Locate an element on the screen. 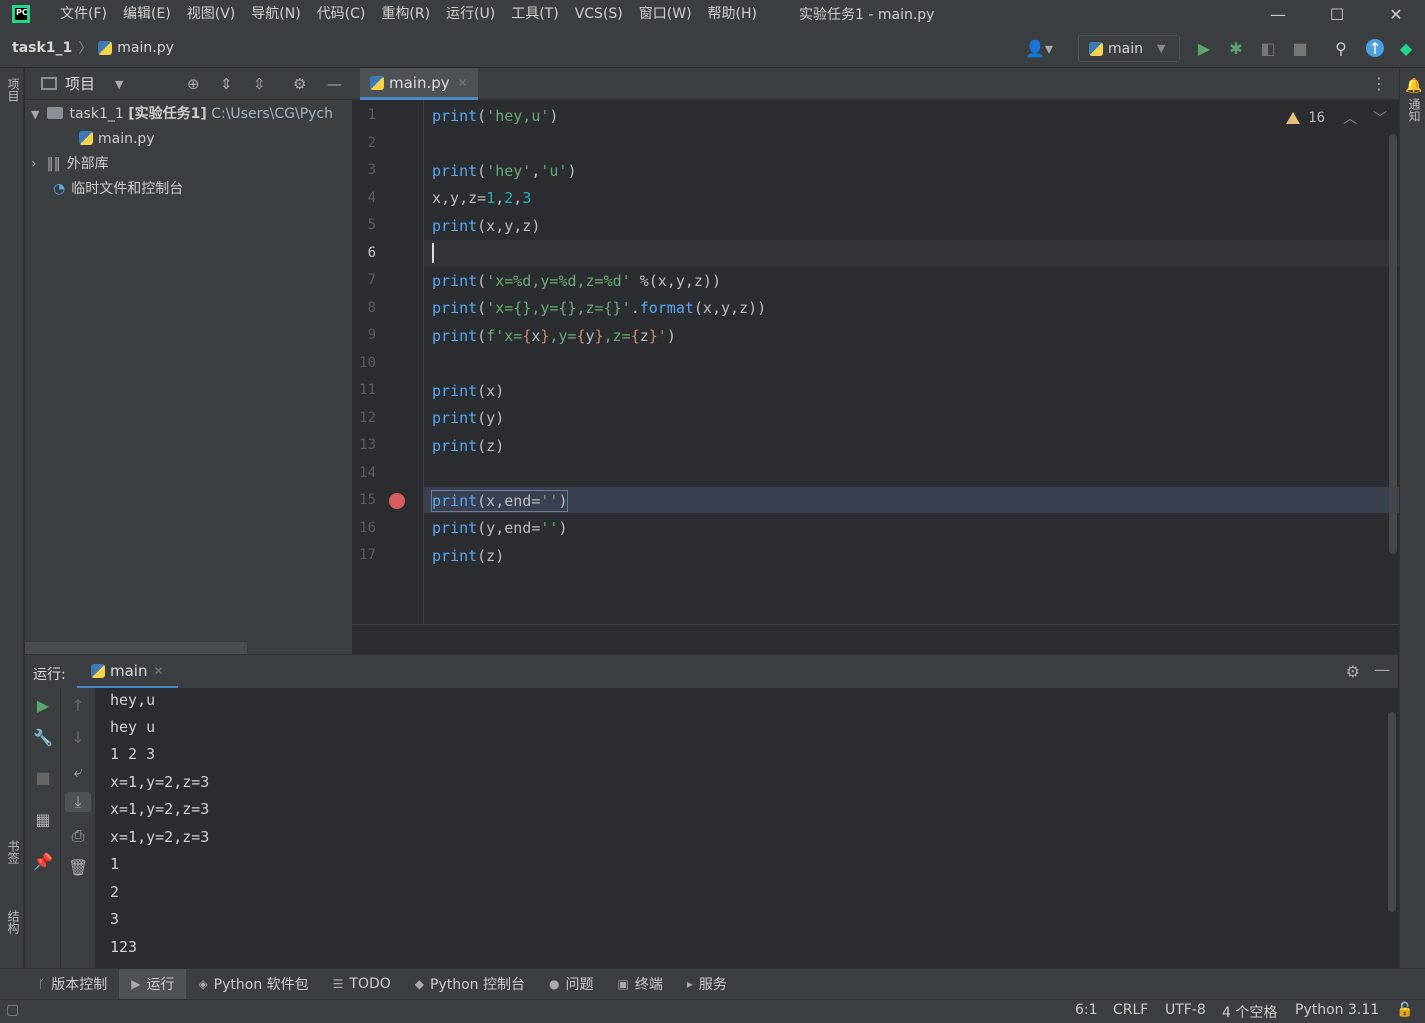  tree-item-project-root: ▼ task1_1 [实验任务1] C:\Users\CG\Pych is located at coordinates (182, 114).